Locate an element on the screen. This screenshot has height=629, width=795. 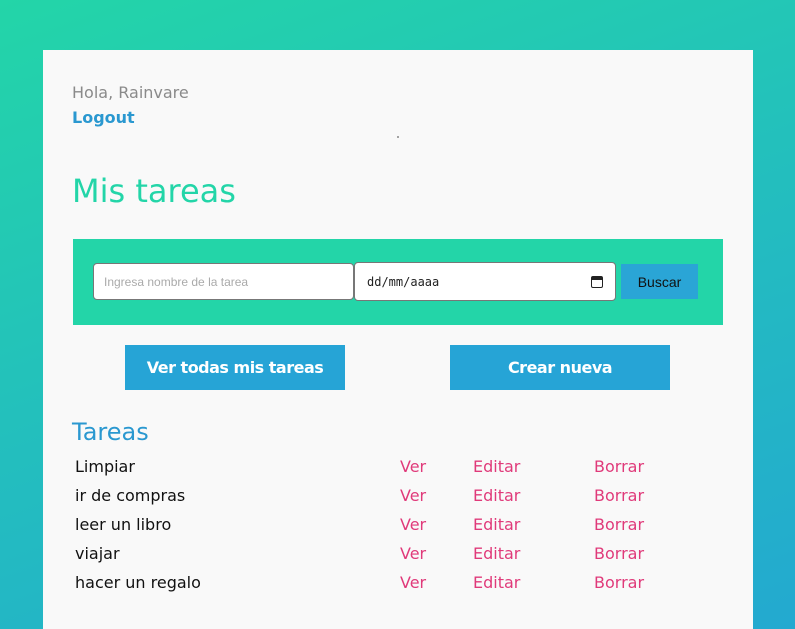
date-placeholder: dd/mm/aaaa is located at coordinates (403, 281).